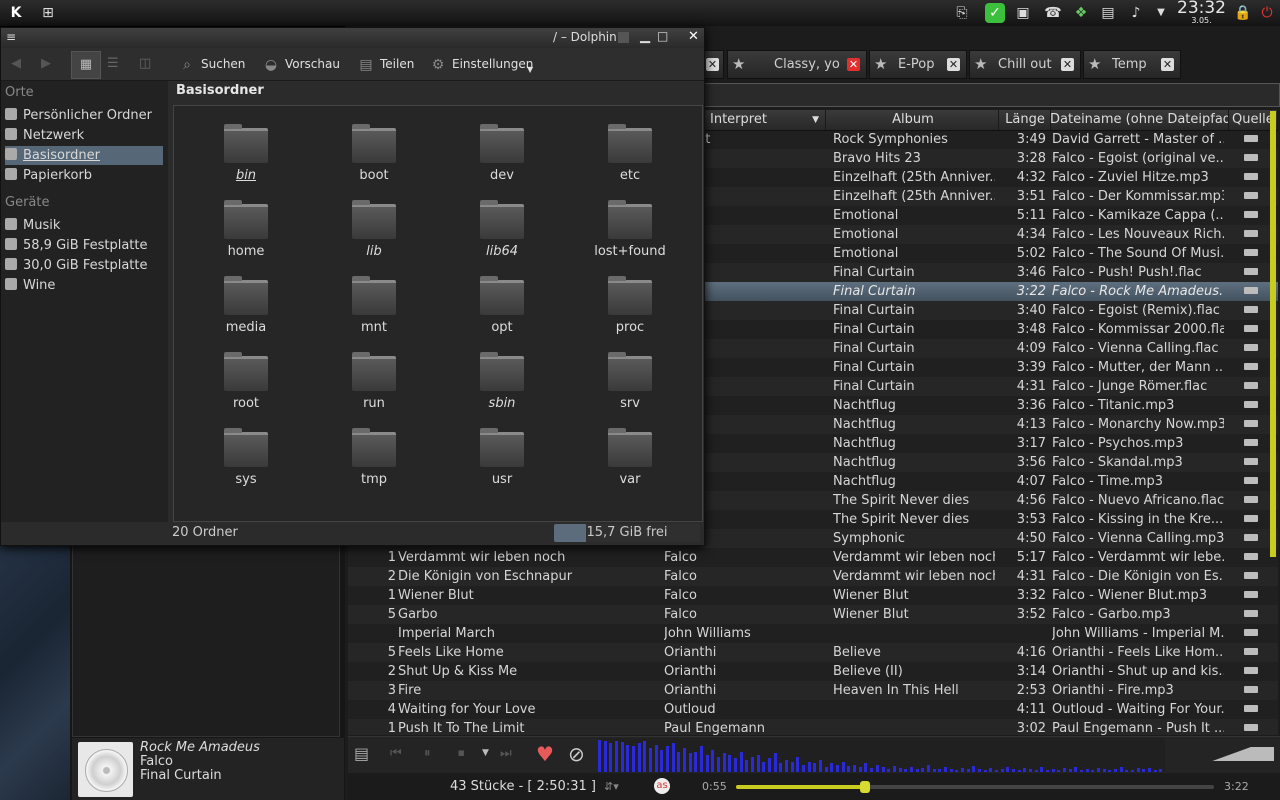 The width and height of the screenshot is (1280, 800). What do you see at coordinates (396, 753) in the screenshot?
I see `previous-icon: ⏮` at bounding box center [396, 753].